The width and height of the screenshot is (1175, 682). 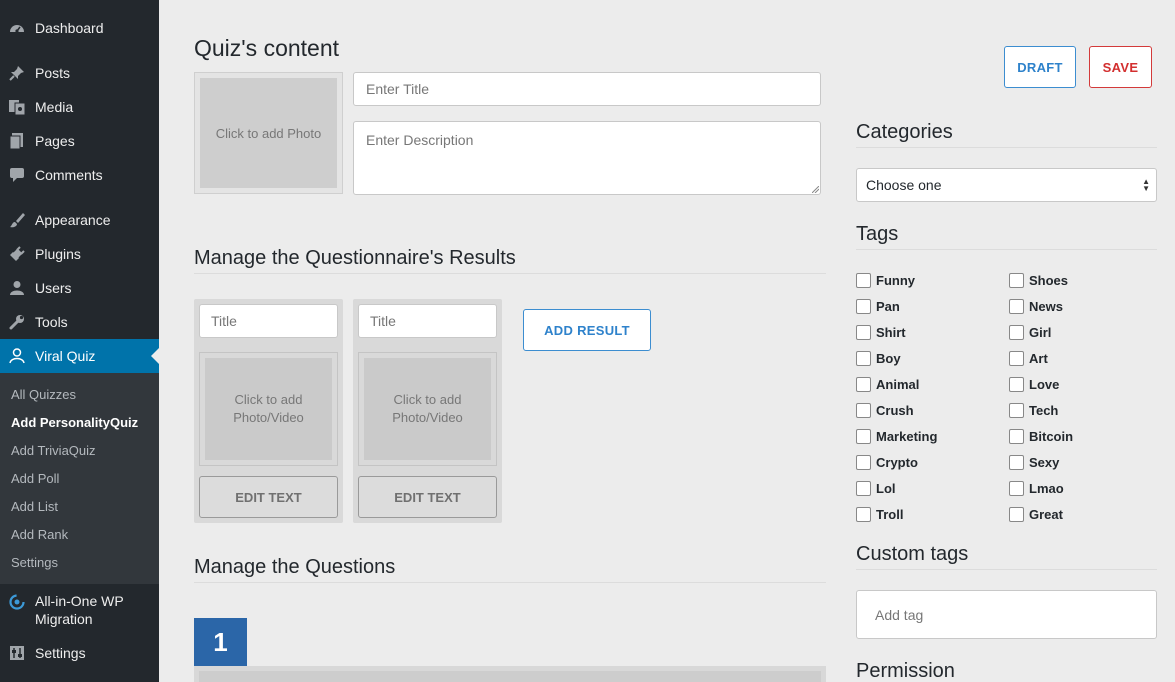 What do you see at coordinates (64, 619) in the screenshot?
I see `sidebar-item-label-line2: Migration` at bounding box center [64, 619].